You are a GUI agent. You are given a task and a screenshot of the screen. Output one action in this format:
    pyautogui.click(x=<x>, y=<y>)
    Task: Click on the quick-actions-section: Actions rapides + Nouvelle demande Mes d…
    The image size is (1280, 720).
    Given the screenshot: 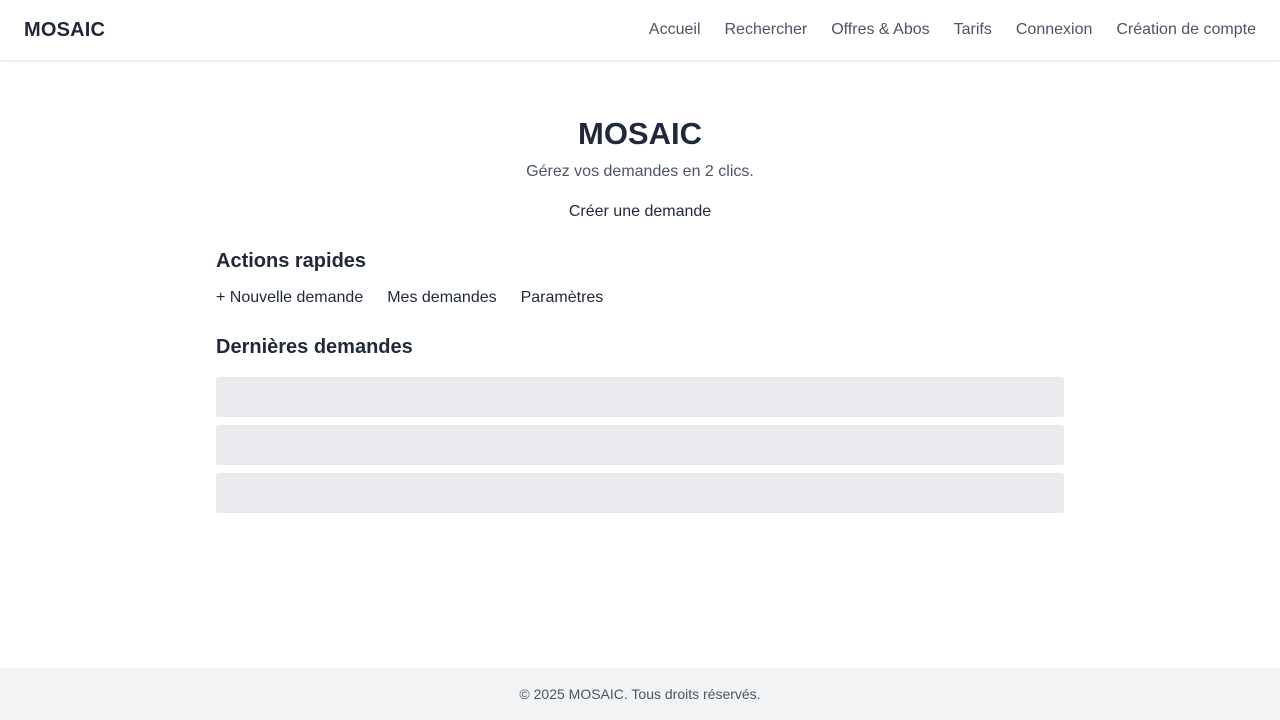 What is the action you would take?
    pyautogui.click(x=640, y=278)
    